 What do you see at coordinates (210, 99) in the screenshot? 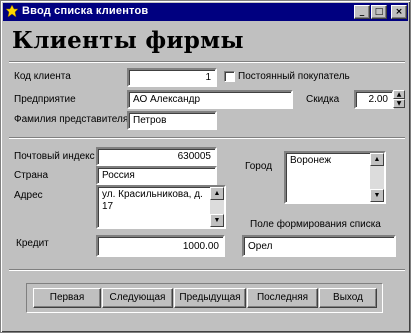
I see `enterprise-field: АО Александр` at bounding box center [210, 99].